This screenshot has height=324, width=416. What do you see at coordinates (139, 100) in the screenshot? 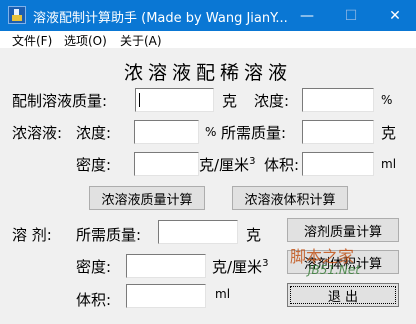
I see `text-caret` at bounding box center [139, 100].